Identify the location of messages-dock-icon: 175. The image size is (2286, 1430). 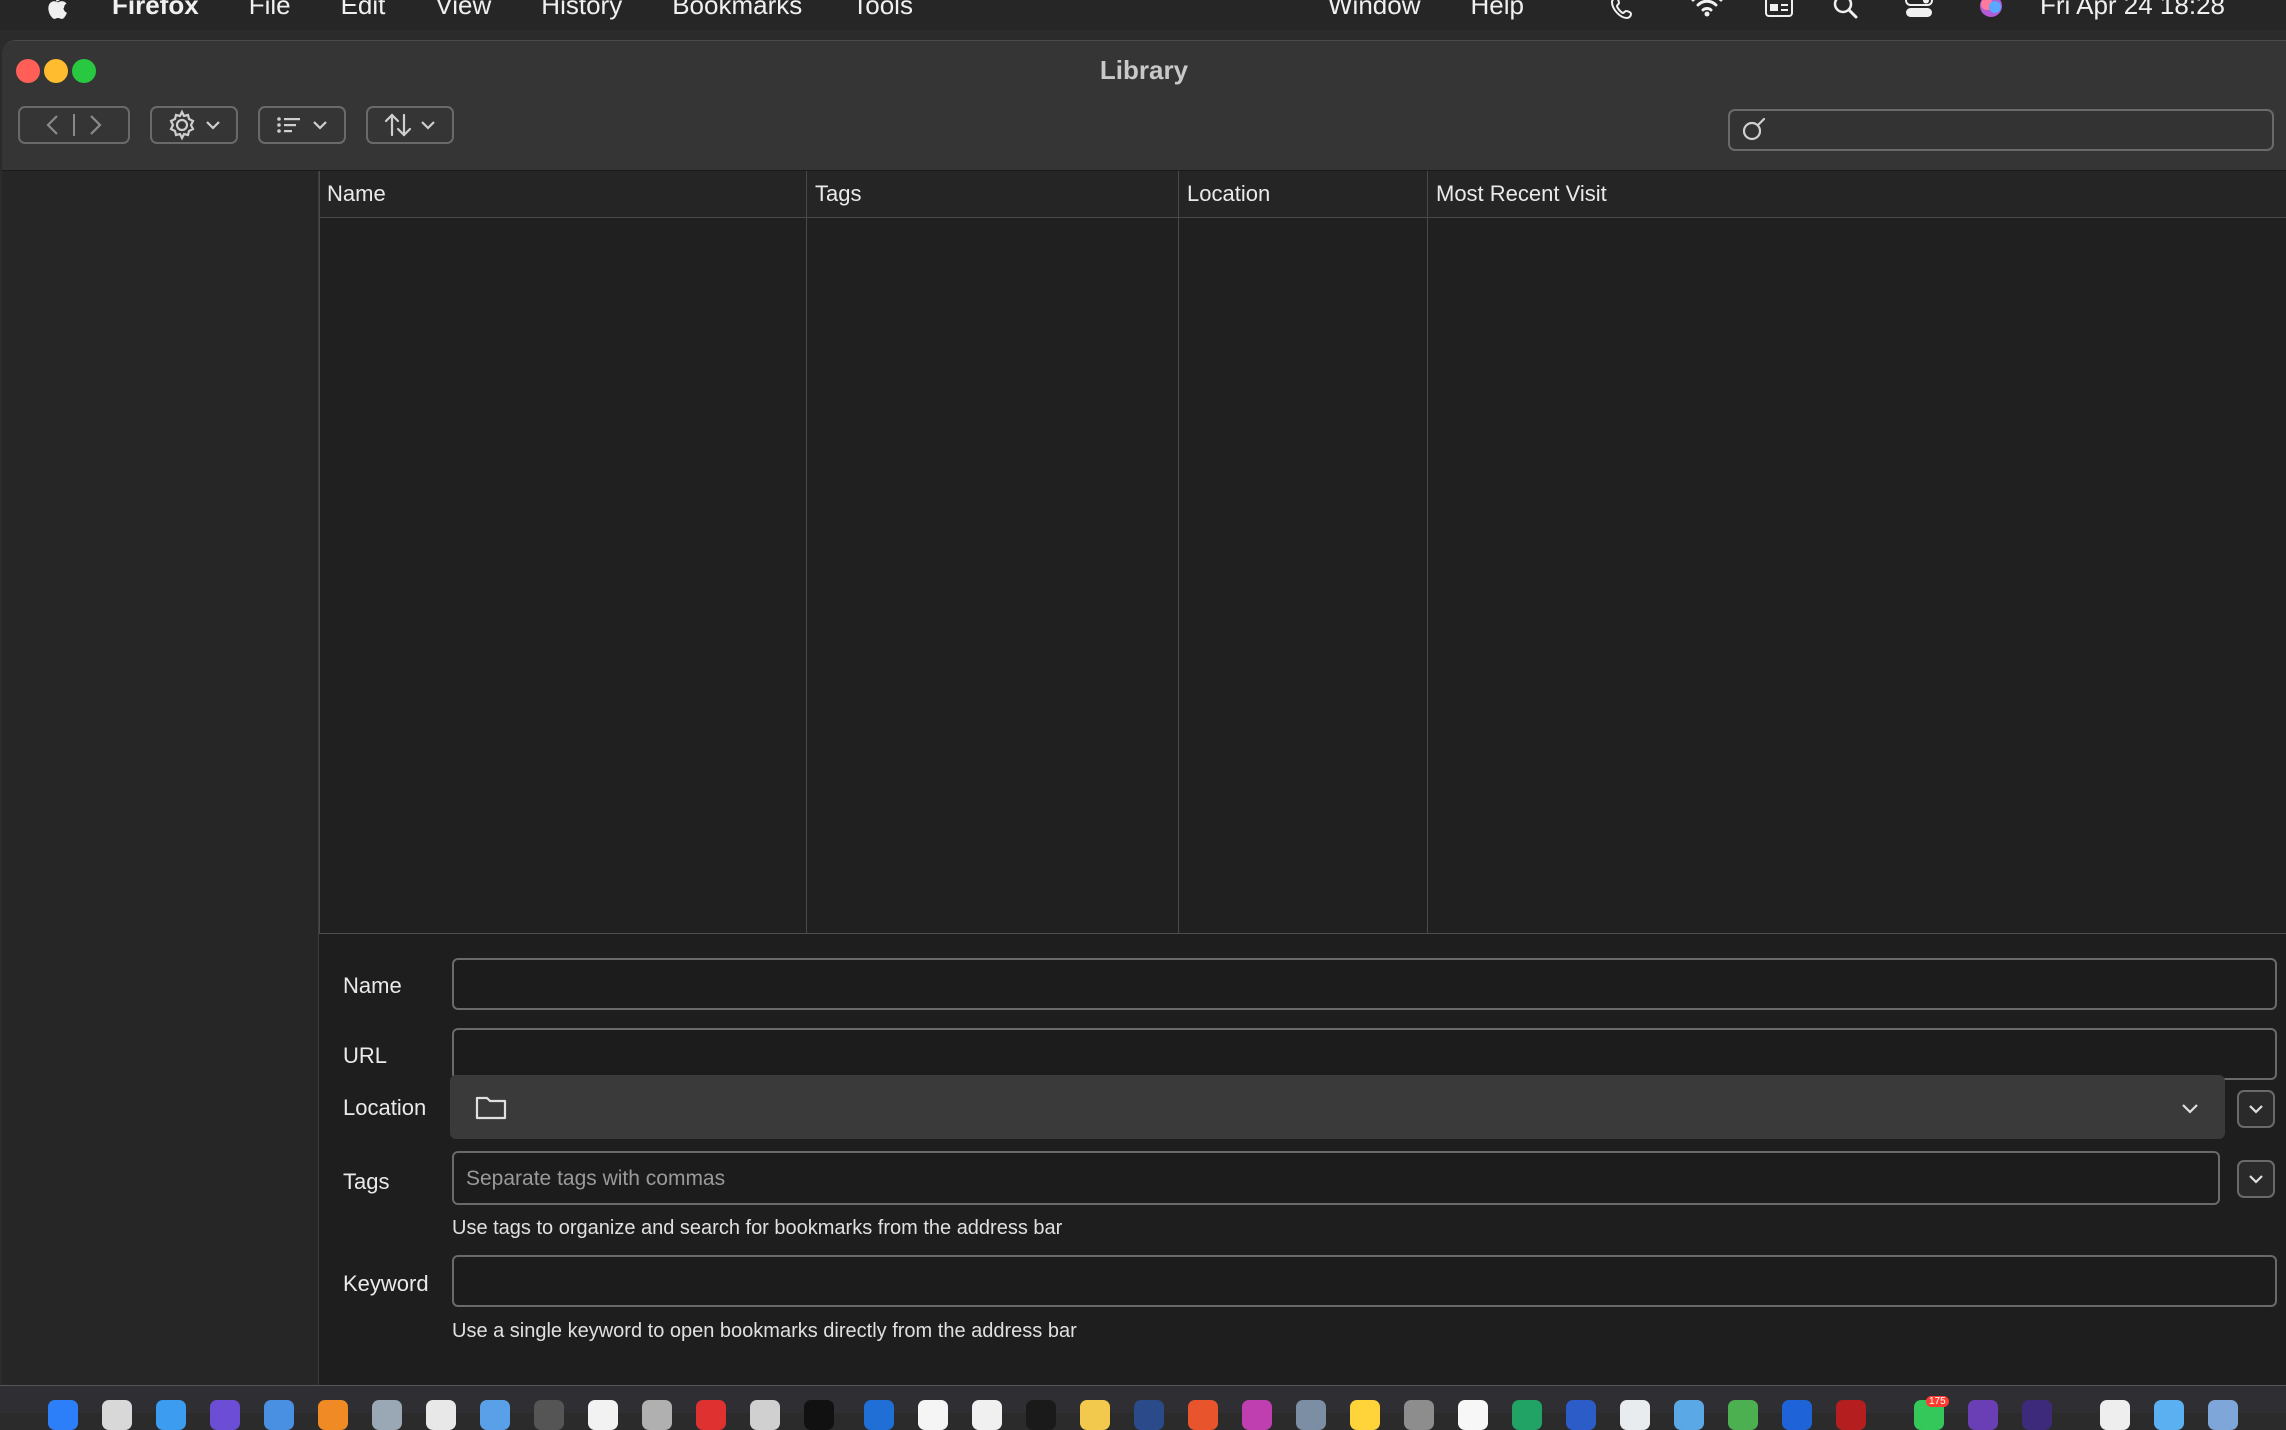
(1931, 1413).